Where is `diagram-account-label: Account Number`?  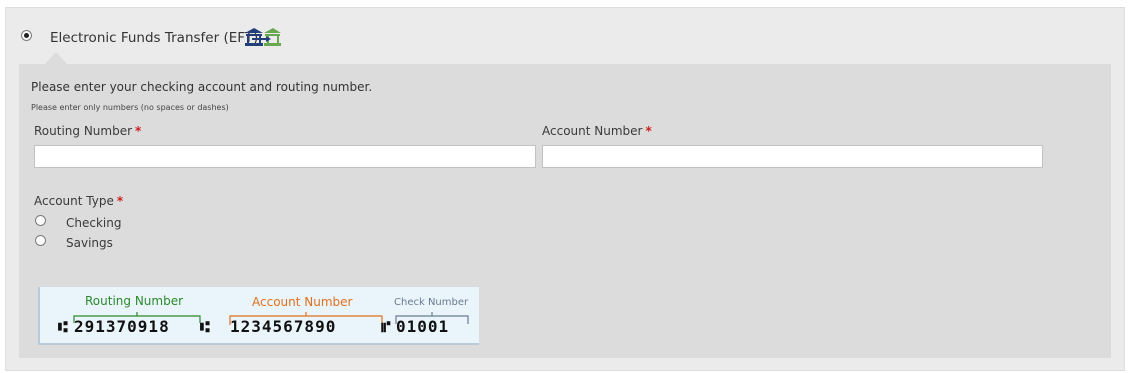
diagram-account-label: Account Number is located at coordinates (302, 302).